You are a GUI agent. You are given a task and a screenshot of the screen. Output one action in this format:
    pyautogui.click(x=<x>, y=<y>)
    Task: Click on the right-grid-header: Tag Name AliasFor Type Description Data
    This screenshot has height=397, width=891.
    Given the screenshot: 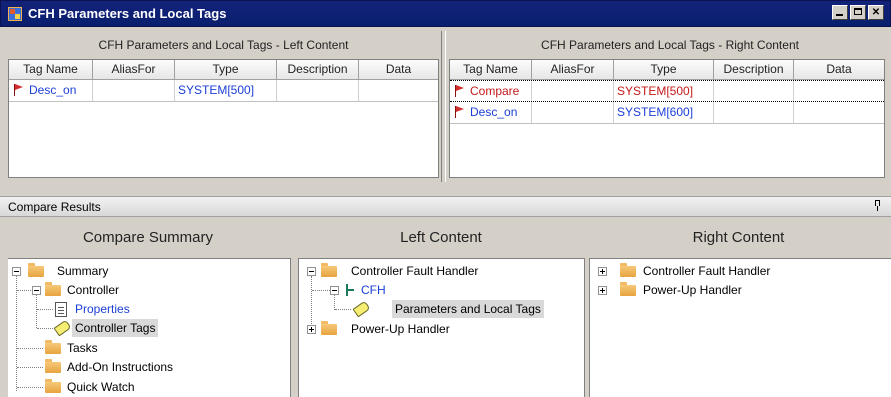 What is the action you would take?
    pyautogui.click(x=667, y=70)
    